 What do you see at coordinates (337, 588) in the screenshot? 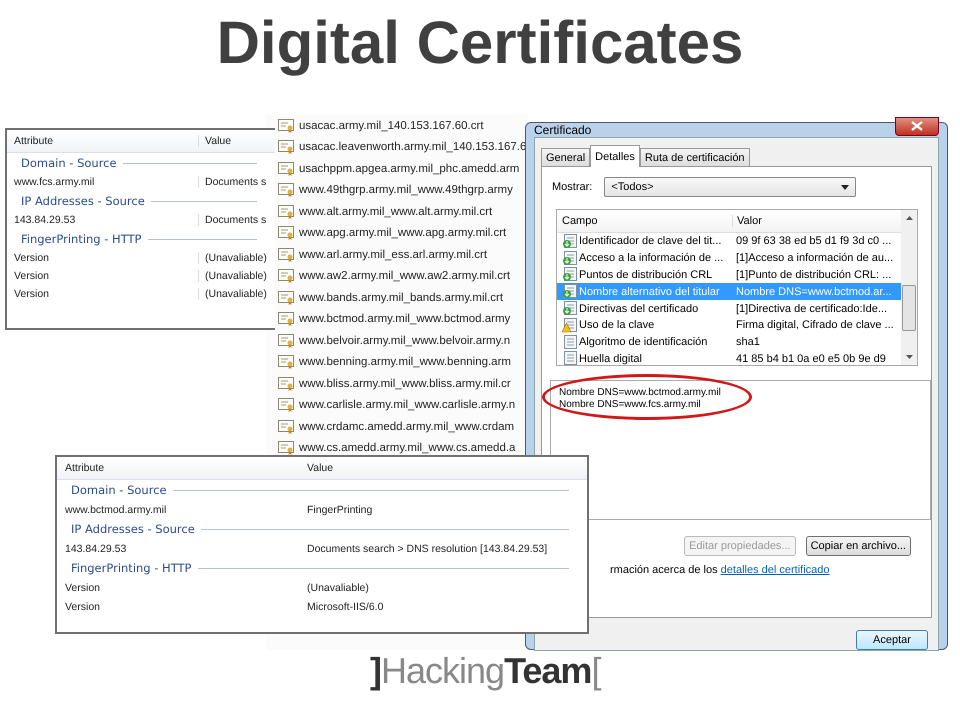
I see `table-cell-text: (Unavaliable)` at bounding box center [337, 588].